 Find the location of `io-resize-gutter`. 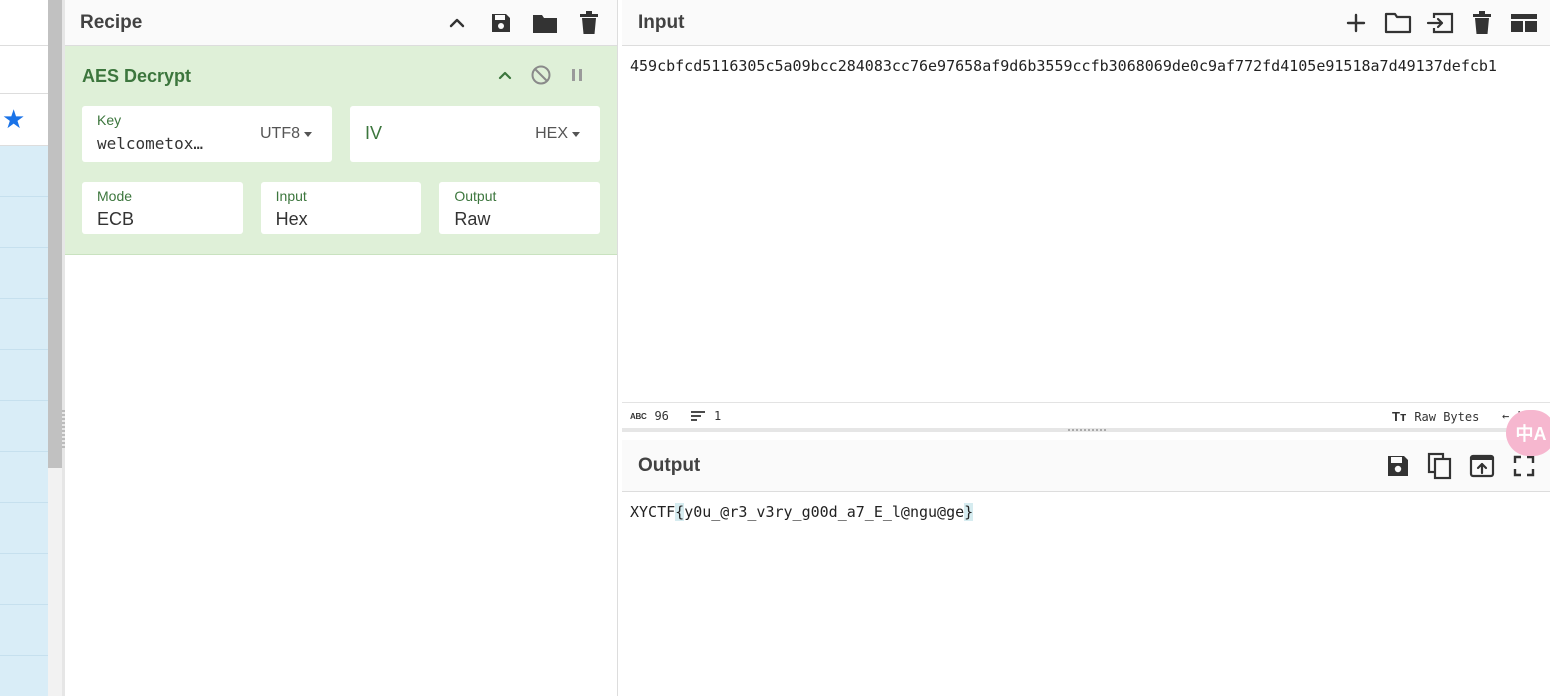

io-resize-gutter is located at coordinates (1086, 430).